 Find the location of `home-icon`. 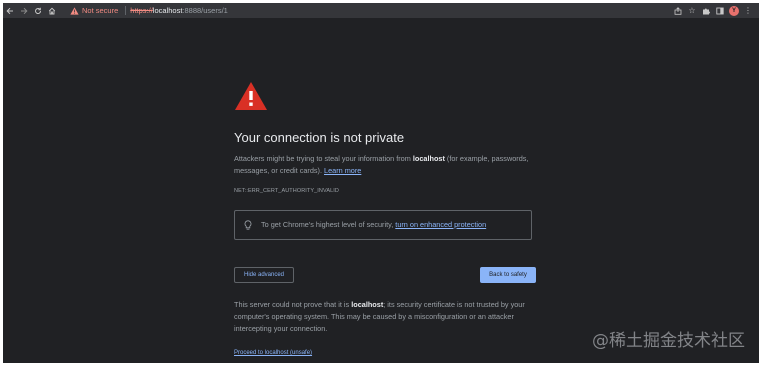

home-icon is located at coordinates (52, 10).